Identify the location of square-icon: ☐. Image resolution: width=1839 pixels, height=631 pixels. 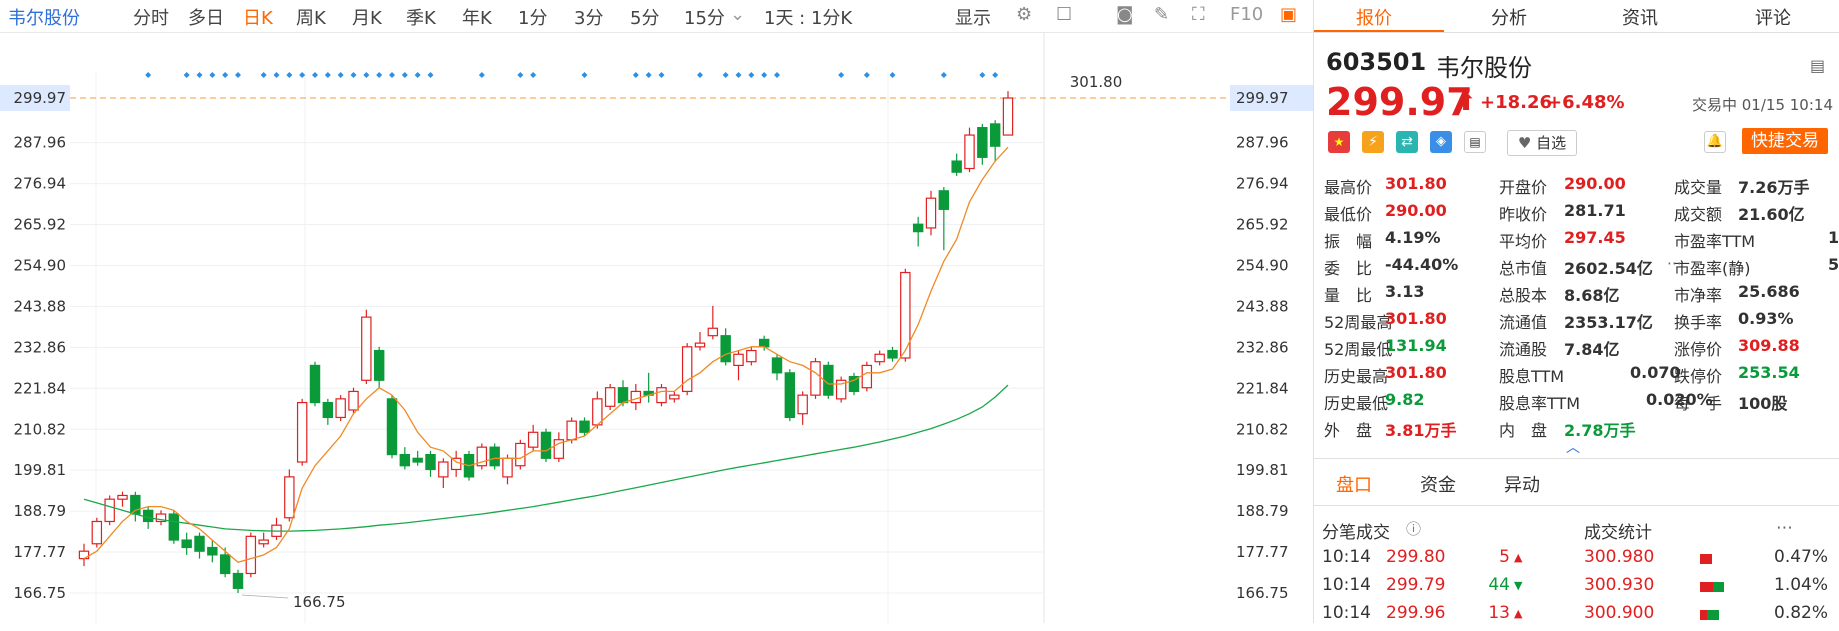
(1064, 14).